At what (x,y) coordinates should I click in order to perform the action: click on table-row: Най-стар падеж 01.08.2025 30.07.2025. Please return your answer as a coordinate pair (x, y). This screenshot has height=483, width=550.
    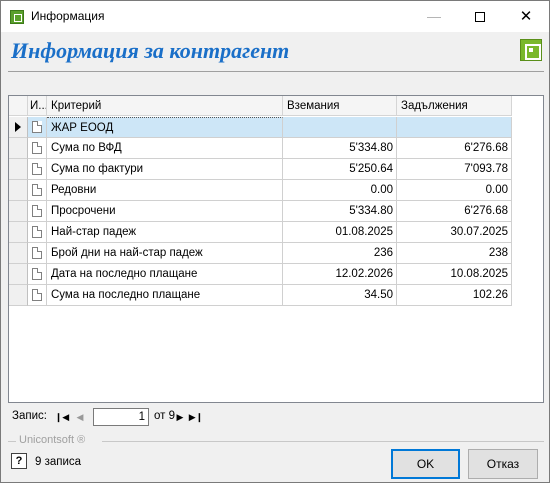
    Looking at the image, I should click on (276, 232).